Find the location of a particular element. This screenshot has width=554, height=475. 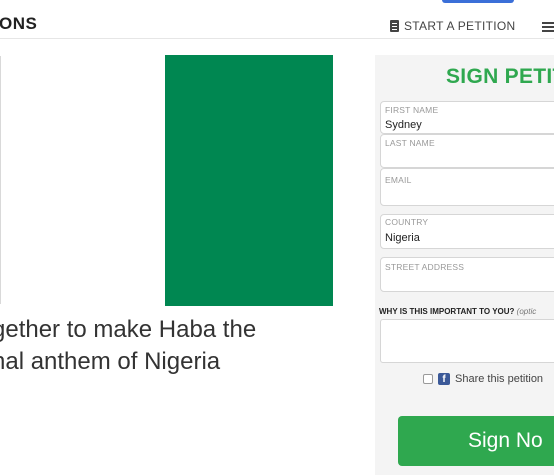

optional-hint: (optic is located at coordinates (526, 311).